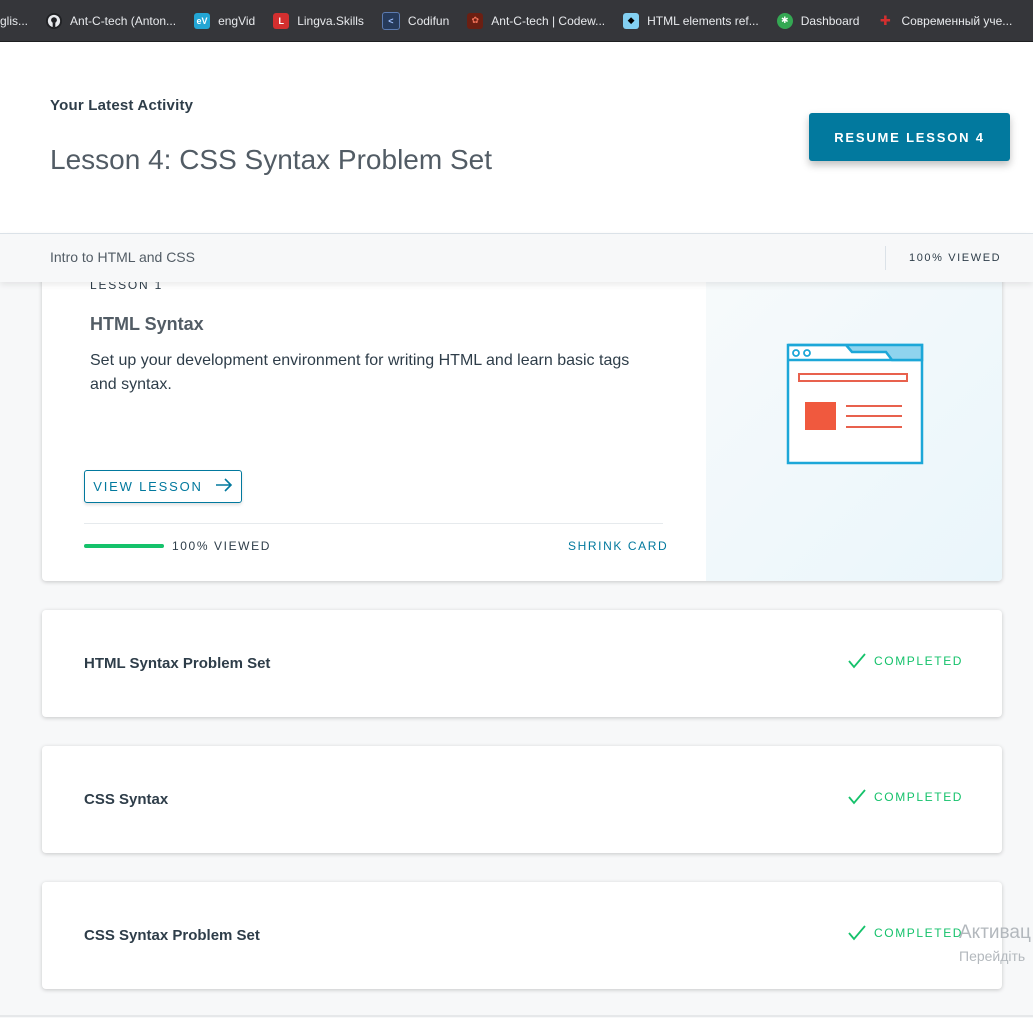 The height and width of the screenshot is (1018, 1033). I want to click on progress-fill, so click(124, 546).